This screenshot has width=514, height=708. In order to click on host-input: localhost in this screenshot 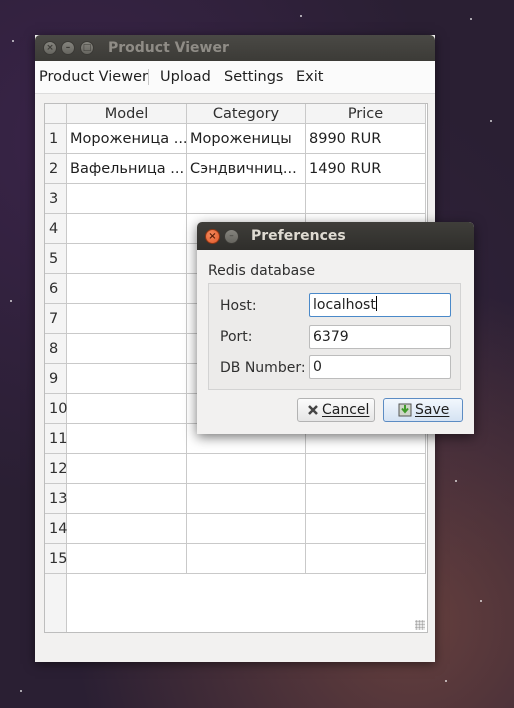, I will do `click(380, 305)`.